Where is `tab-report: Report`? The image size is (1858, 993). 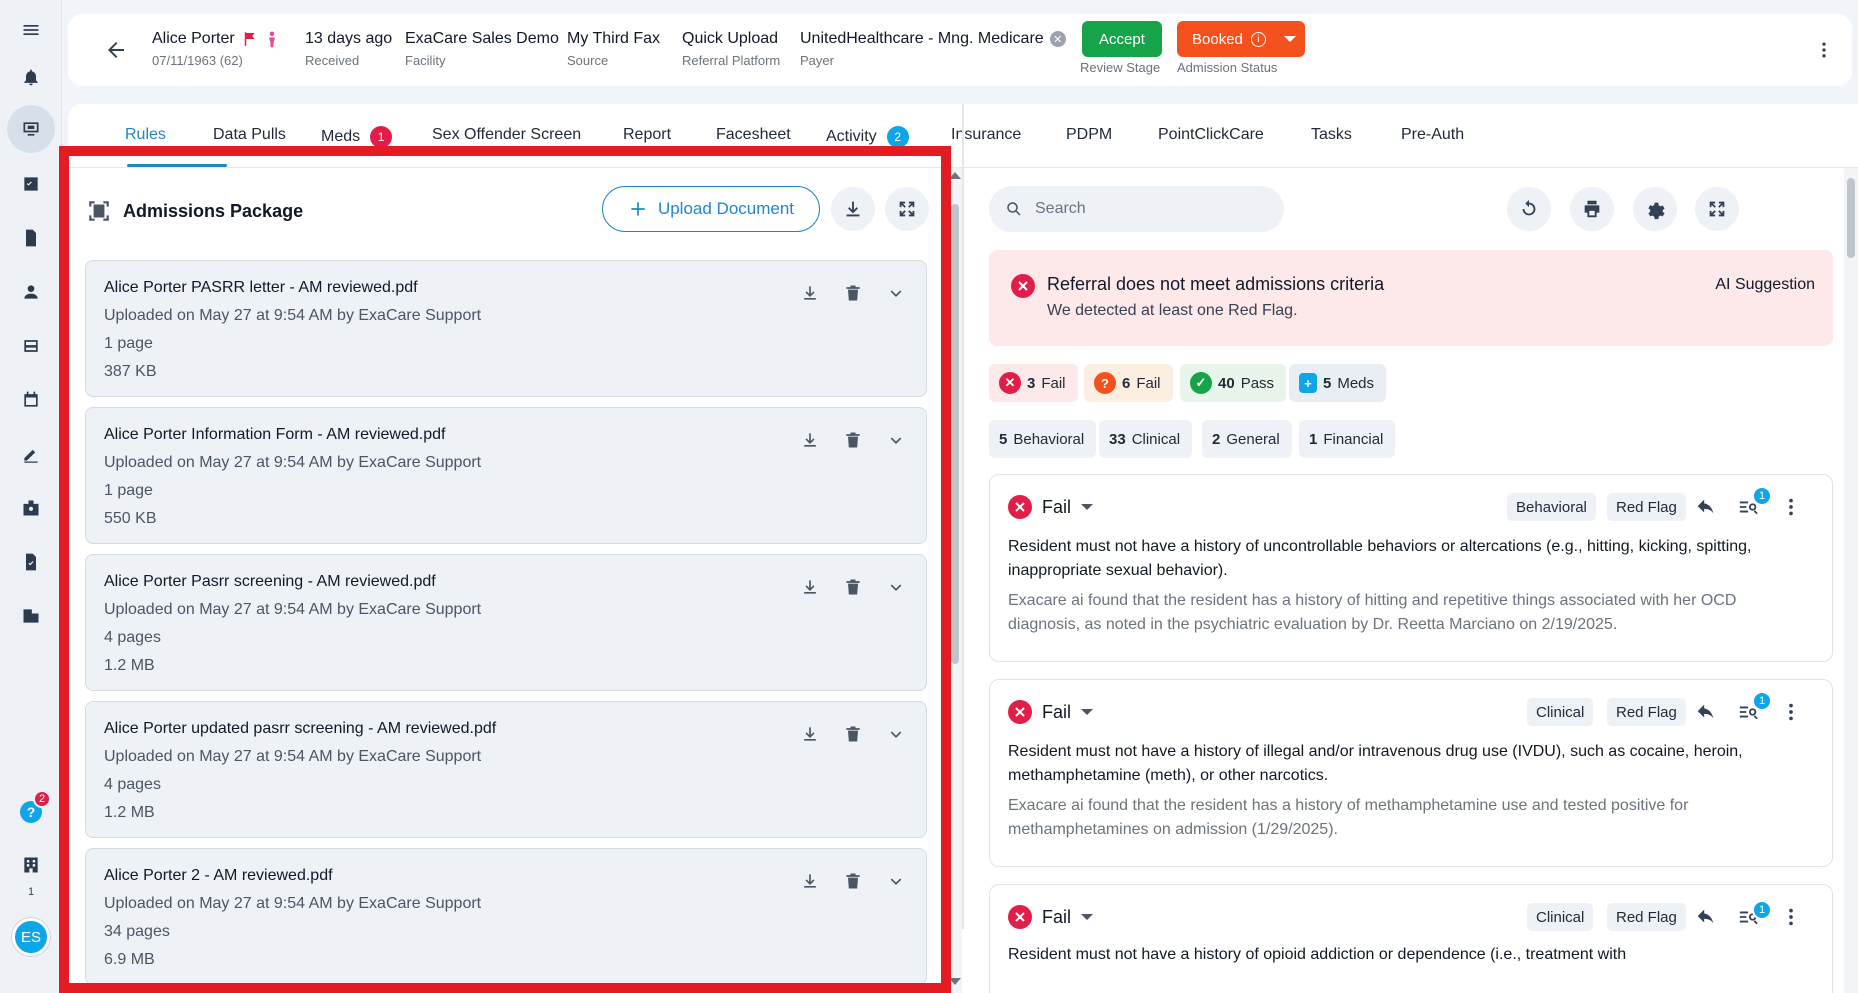 tab-report: Report is located at coordinates (647, 135).